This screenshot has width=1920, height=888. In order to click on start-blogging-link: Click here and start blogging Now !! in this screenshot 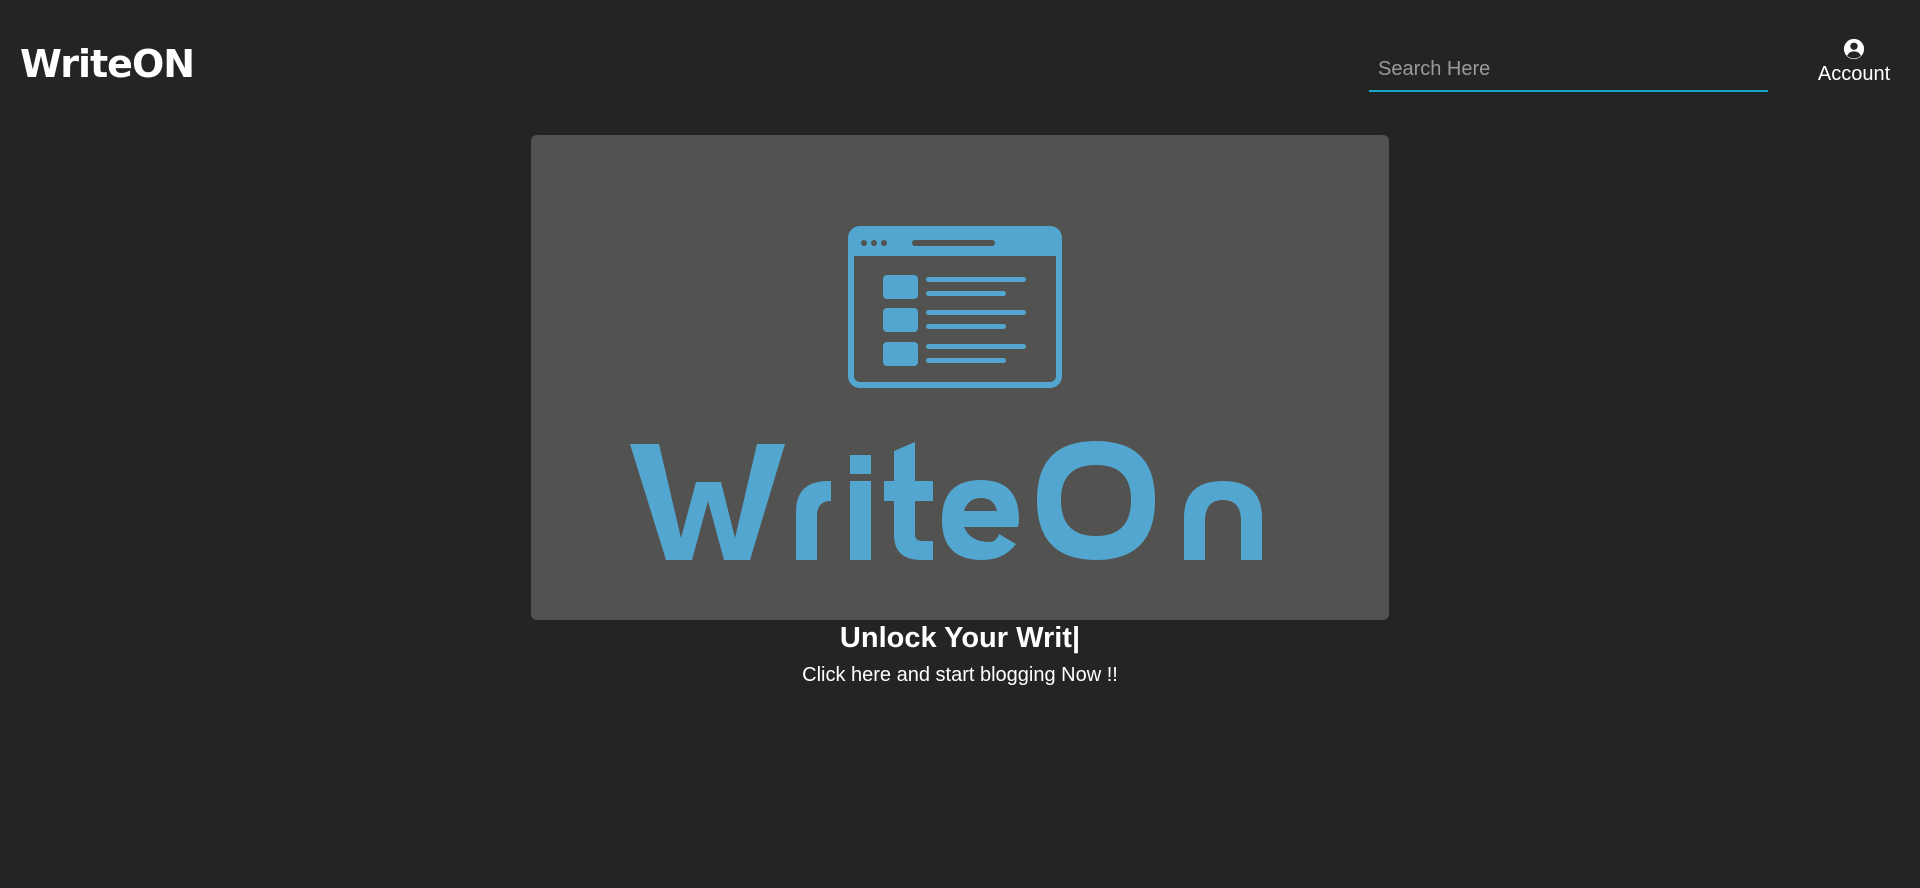, I will do `click(960, 675)`.